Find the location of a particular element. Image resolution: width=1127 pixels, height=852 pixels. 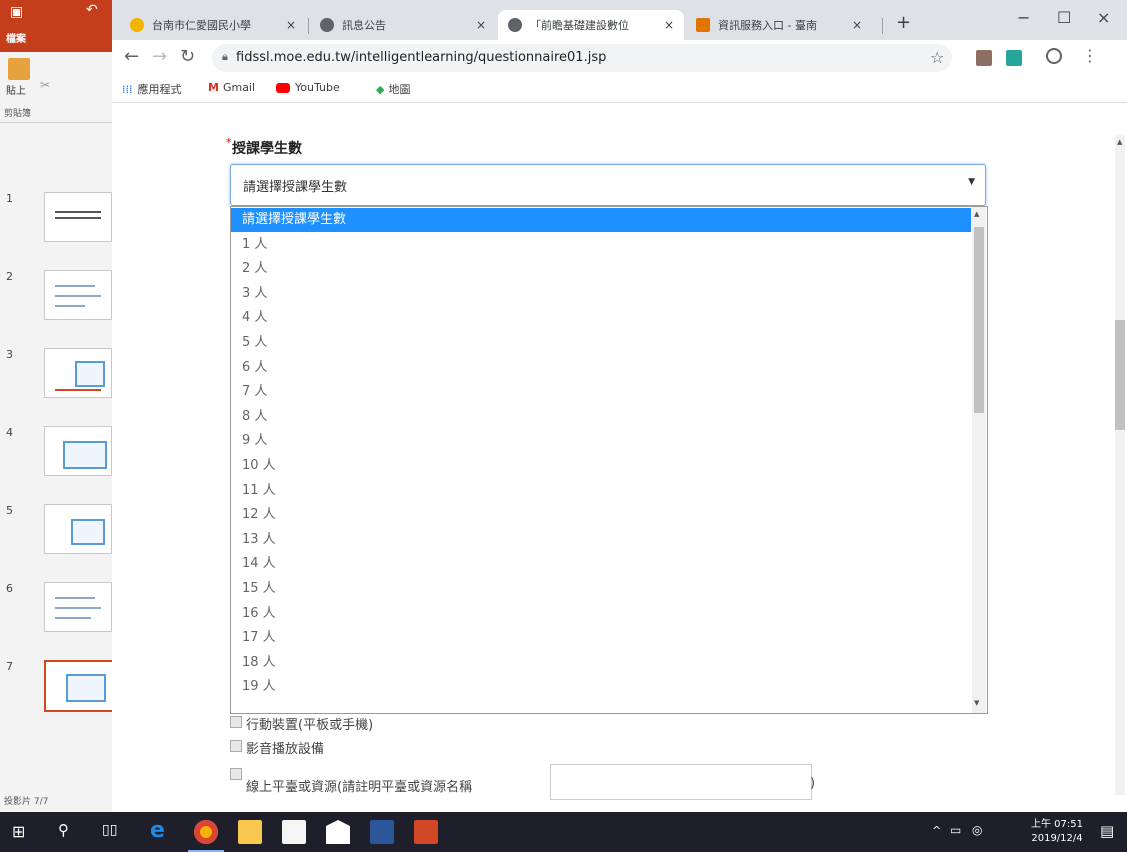

bookmark-label: Gmail is located at coordinates (239, 87).